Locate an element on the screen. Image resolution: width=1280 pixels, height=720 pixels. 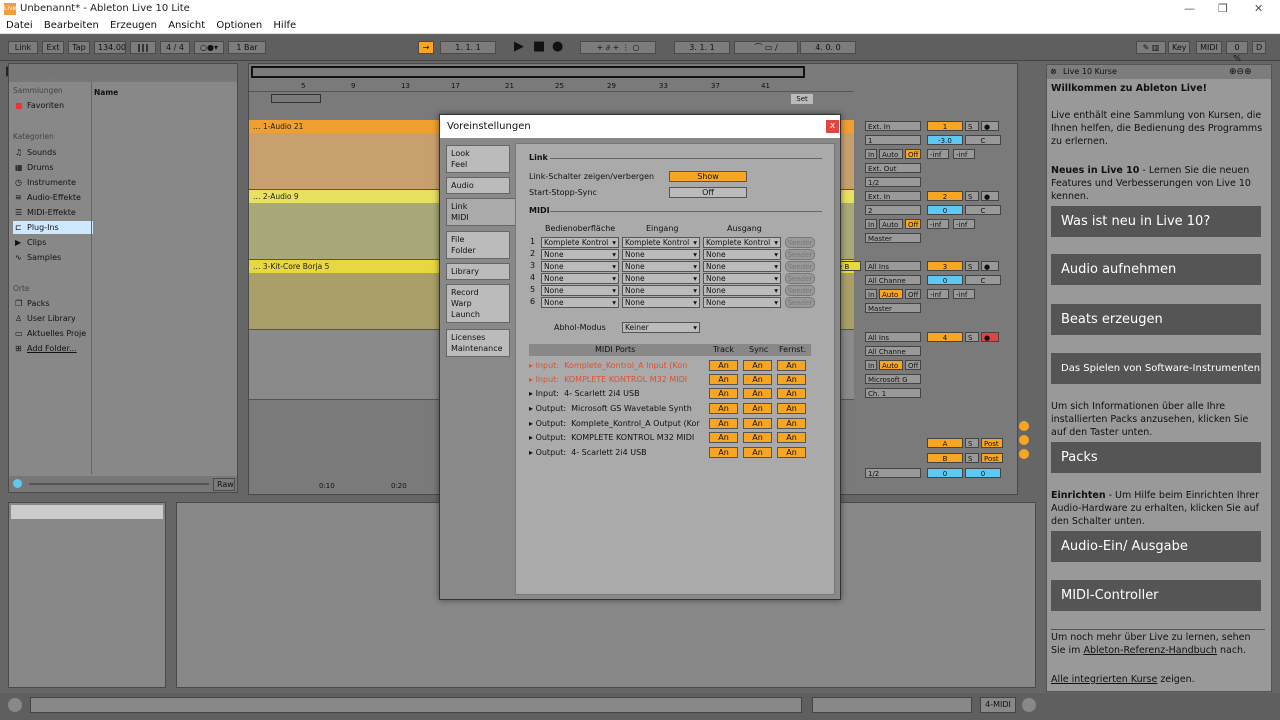
nav-buttons-icon: ⊕⊖⊕ is located at coordinates (1240, 72).